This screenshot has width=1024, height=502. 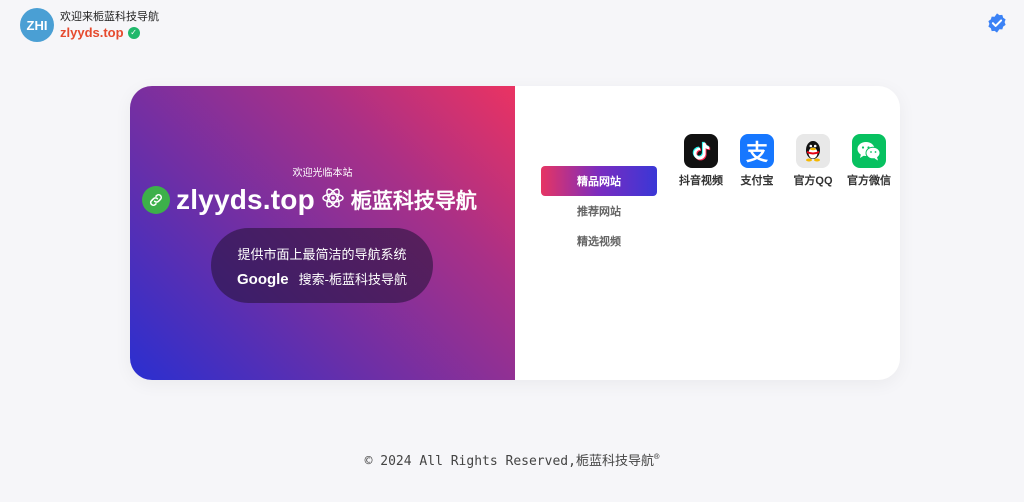 What do you see at coordinates (656, 457) in the screenshot?
I see `registered-mark: ®` at bounding box center [656, 457].